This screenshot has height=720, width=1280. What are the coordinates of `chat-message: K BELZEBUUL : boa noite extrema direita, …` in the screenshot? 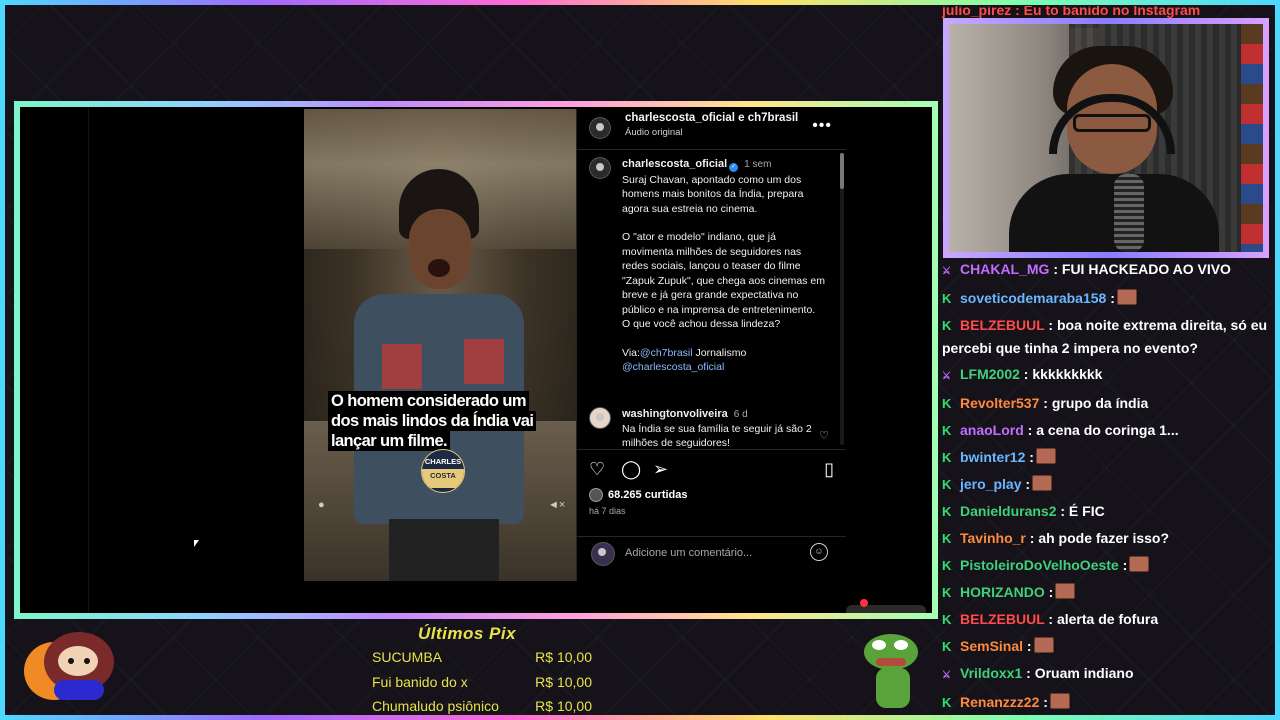 It's located at (1105, 336).